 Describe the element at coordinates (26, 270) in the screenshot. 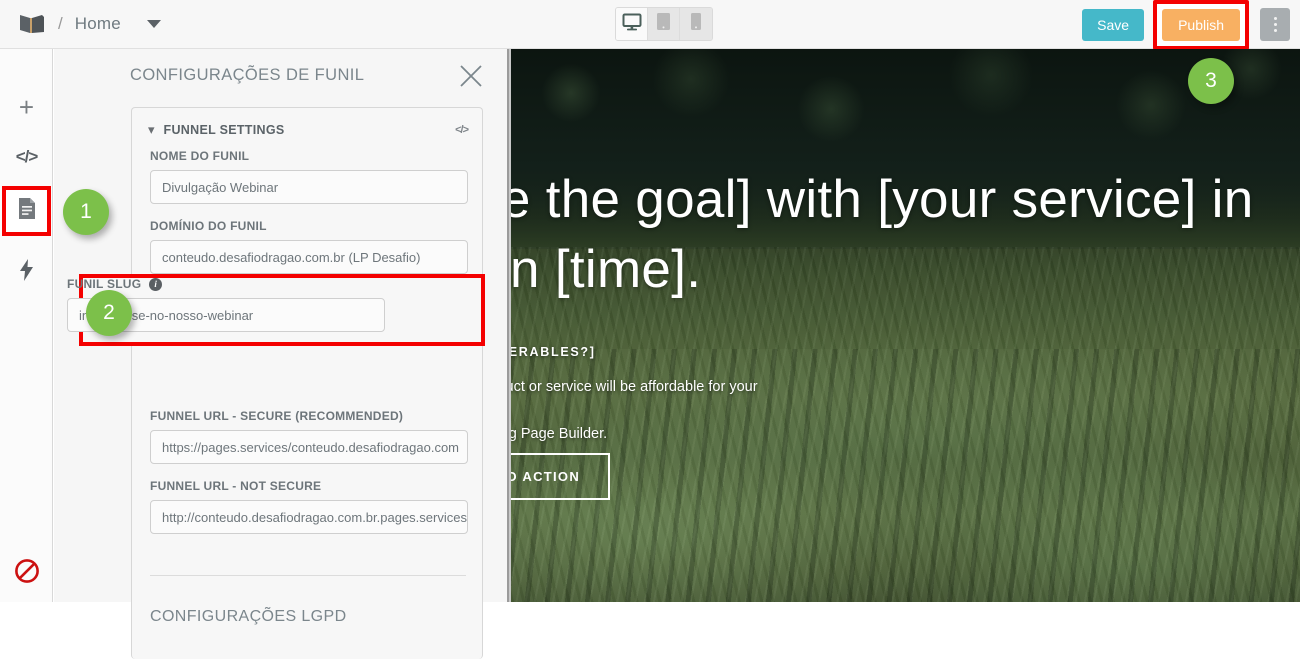

I see `lightning-bolt-icon` at that location.